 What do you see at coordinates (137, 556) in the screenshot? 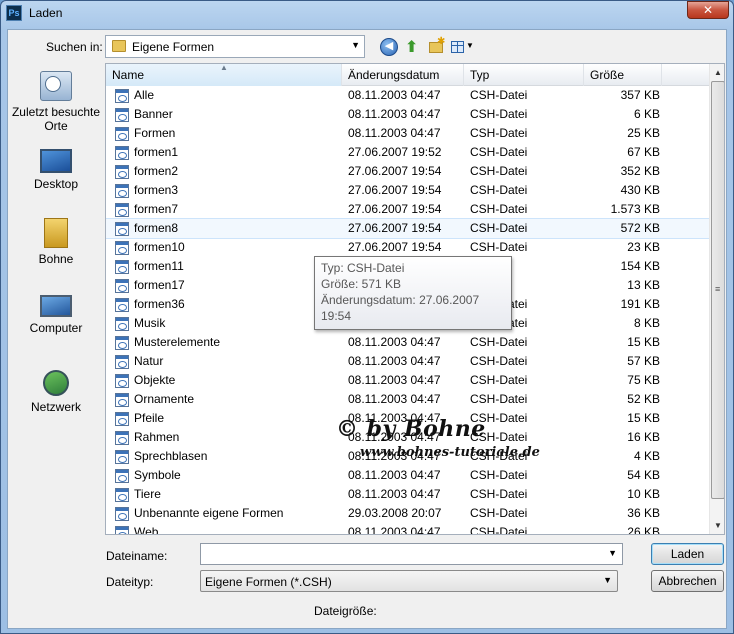
I see `filename-label: Dateiname:` at bounding box center [137, 556].